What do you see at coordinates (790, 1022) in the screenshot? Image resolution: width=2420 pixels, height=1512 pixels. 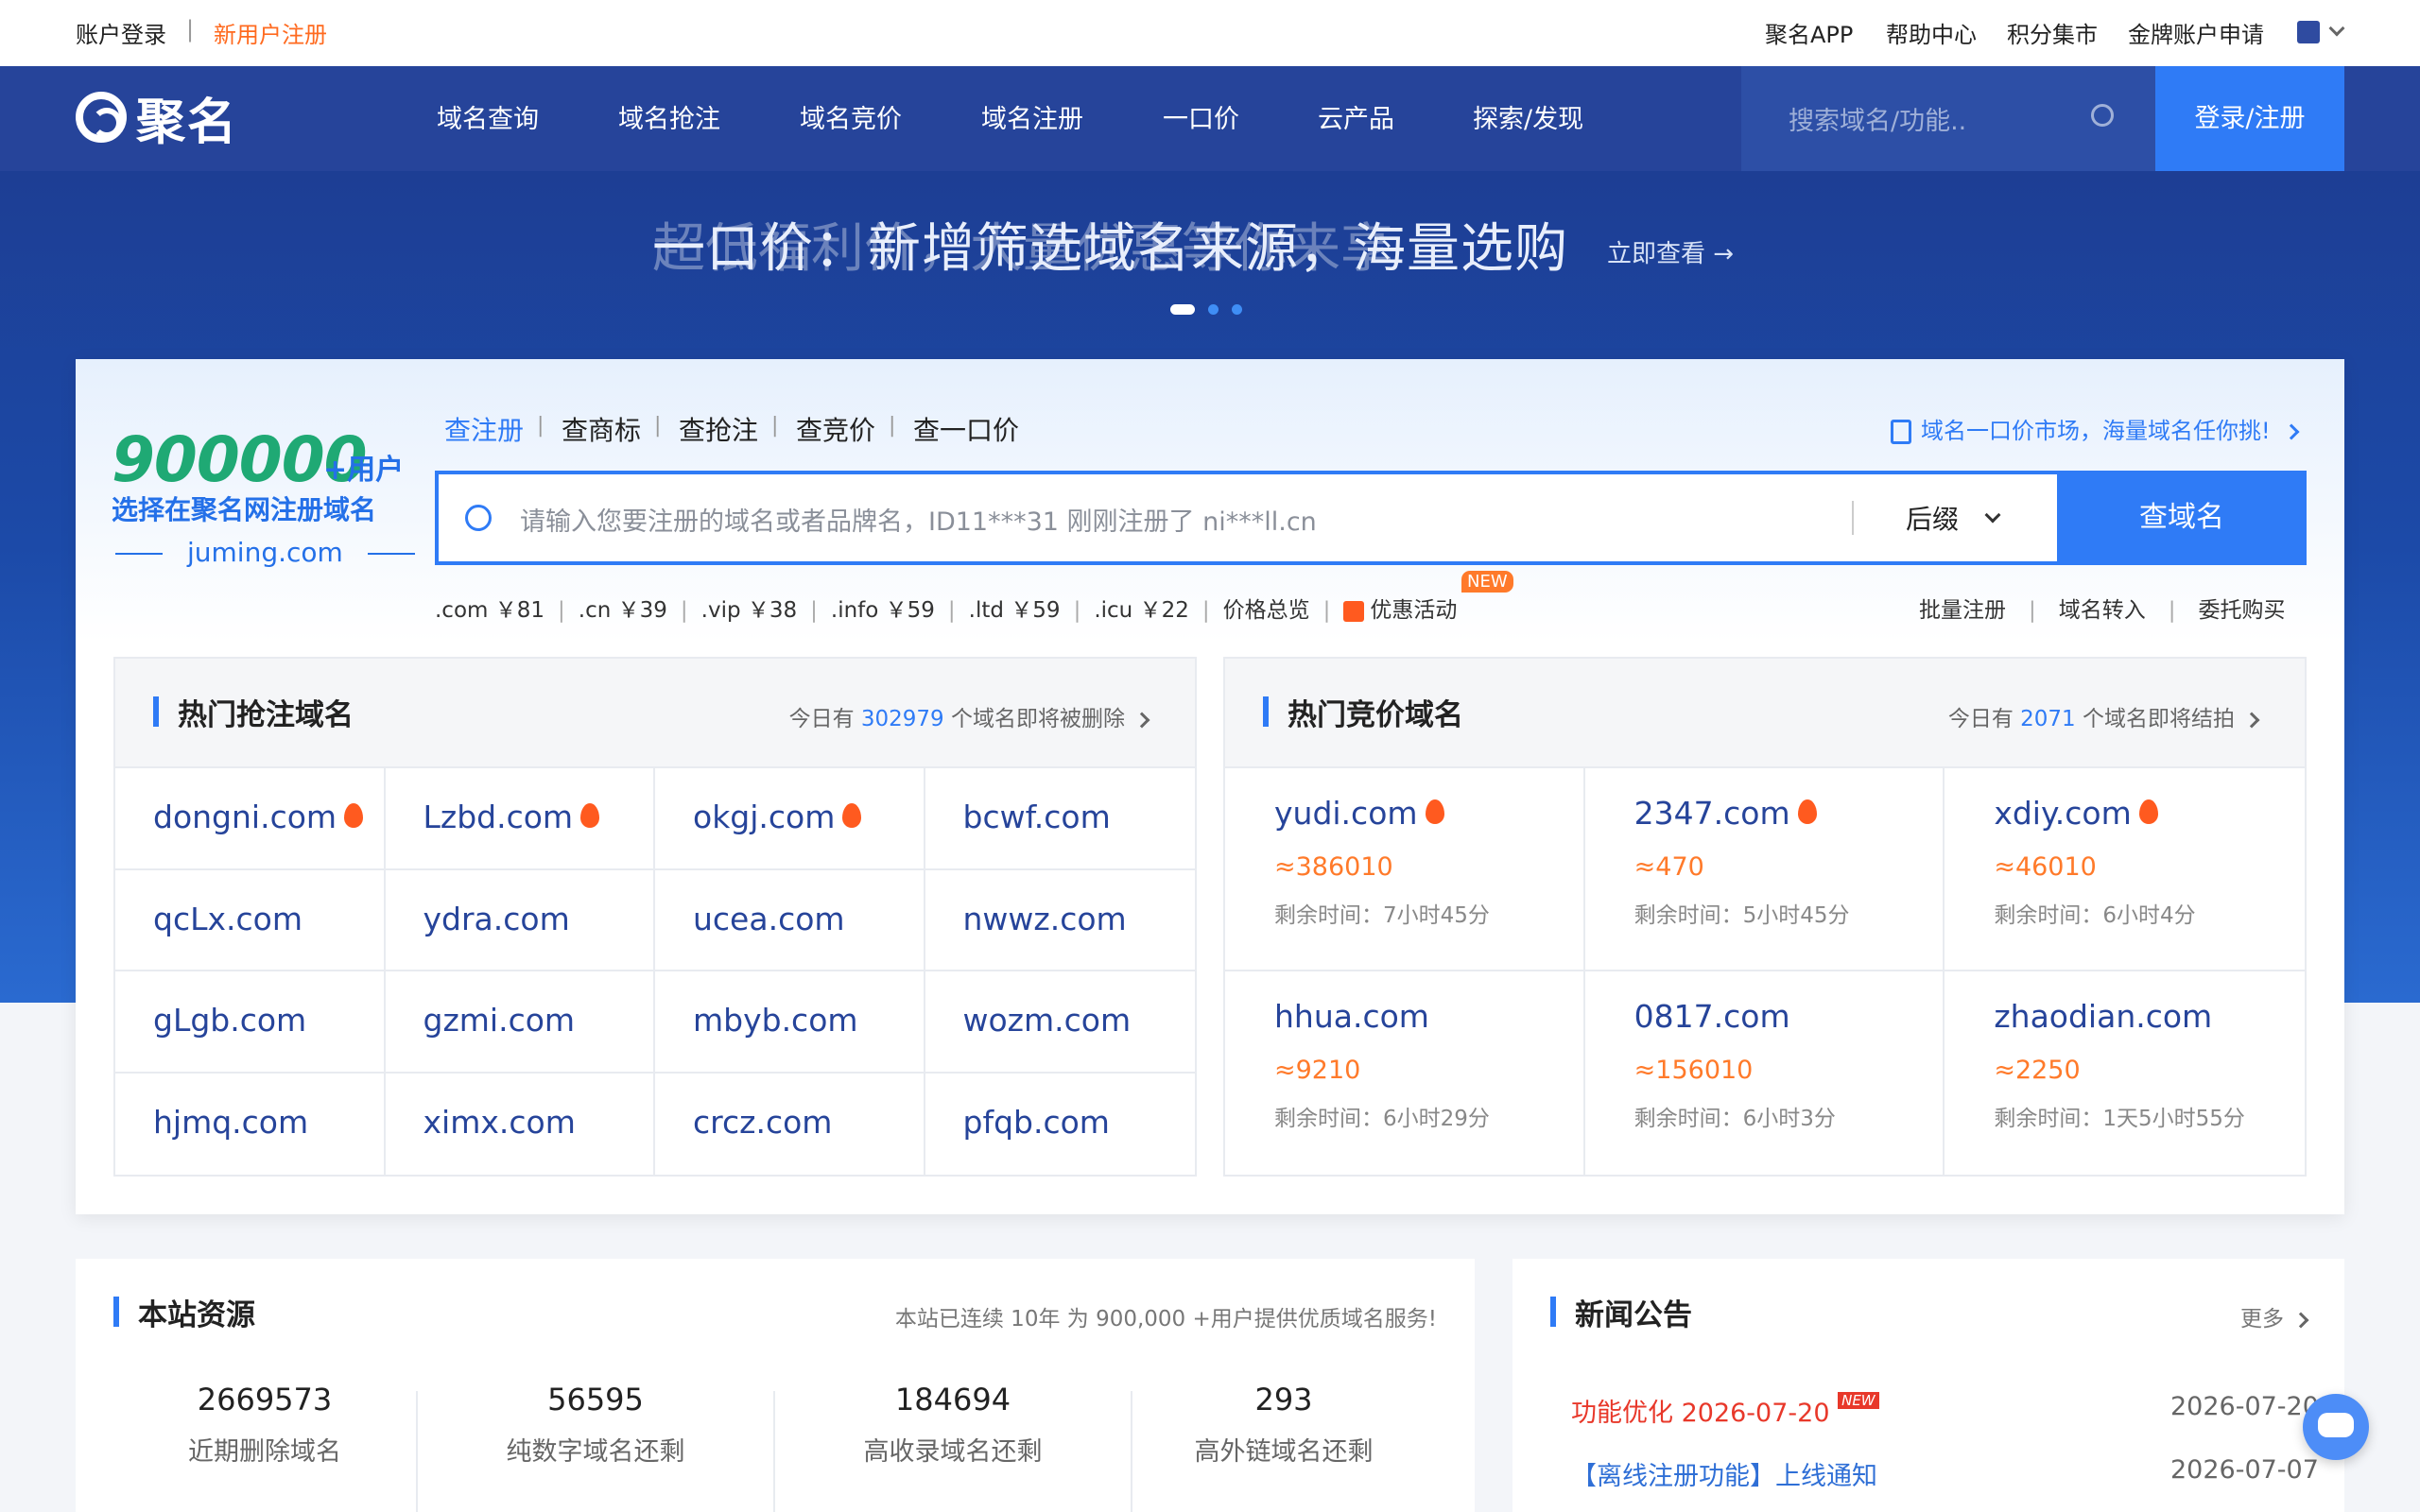 I see `snap-domain-cell: mbyb.com` at bounding box center [790, 1022].